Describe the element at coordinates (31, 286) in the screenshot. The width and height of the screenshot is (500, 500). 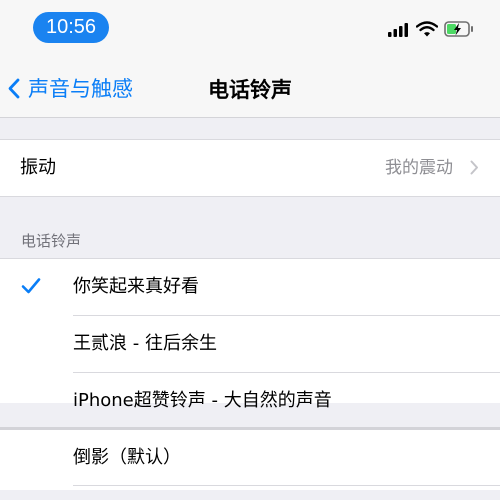
I see `checkmark-icon` at that location.